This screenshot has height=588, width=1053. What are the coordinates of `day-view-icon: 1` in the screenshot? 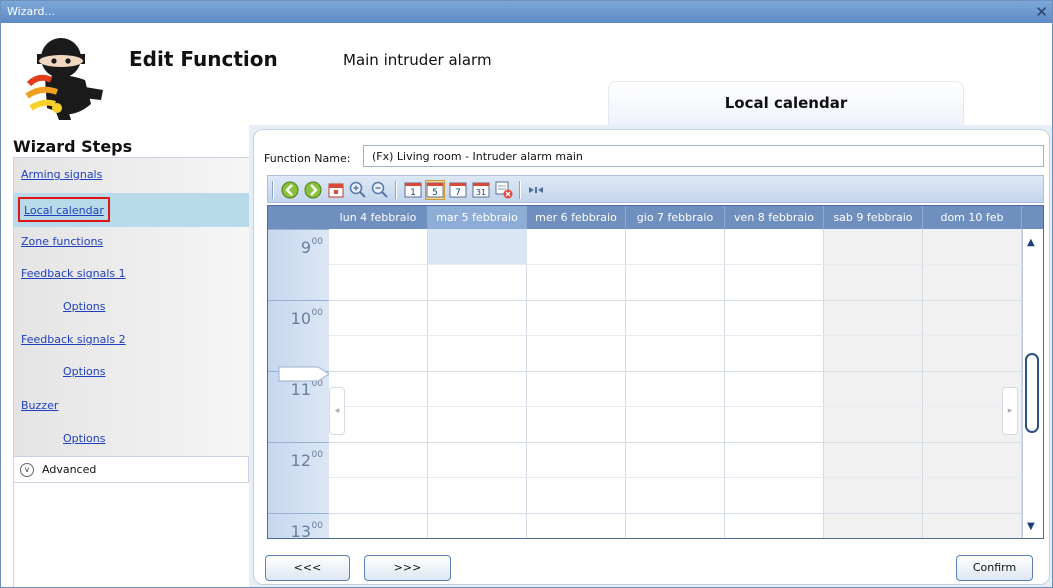 It's located at (413, 190).